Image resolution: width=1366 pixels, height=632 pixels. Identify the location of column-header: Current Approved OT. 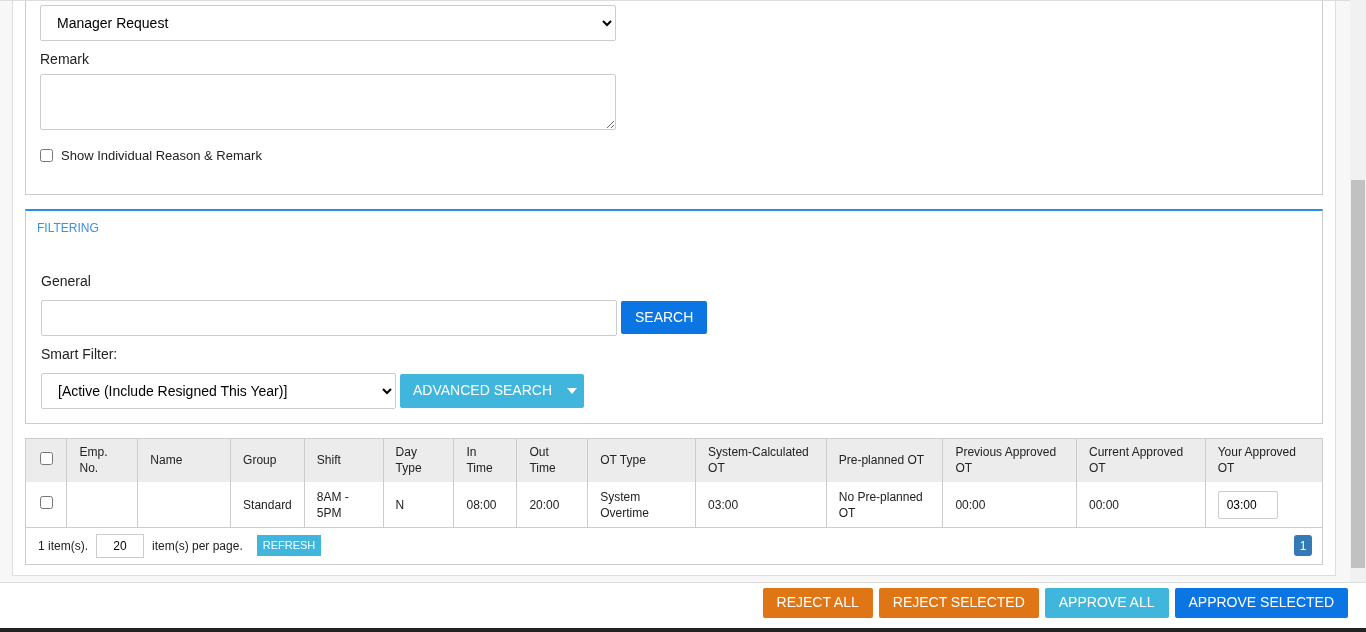
(1136, 460).